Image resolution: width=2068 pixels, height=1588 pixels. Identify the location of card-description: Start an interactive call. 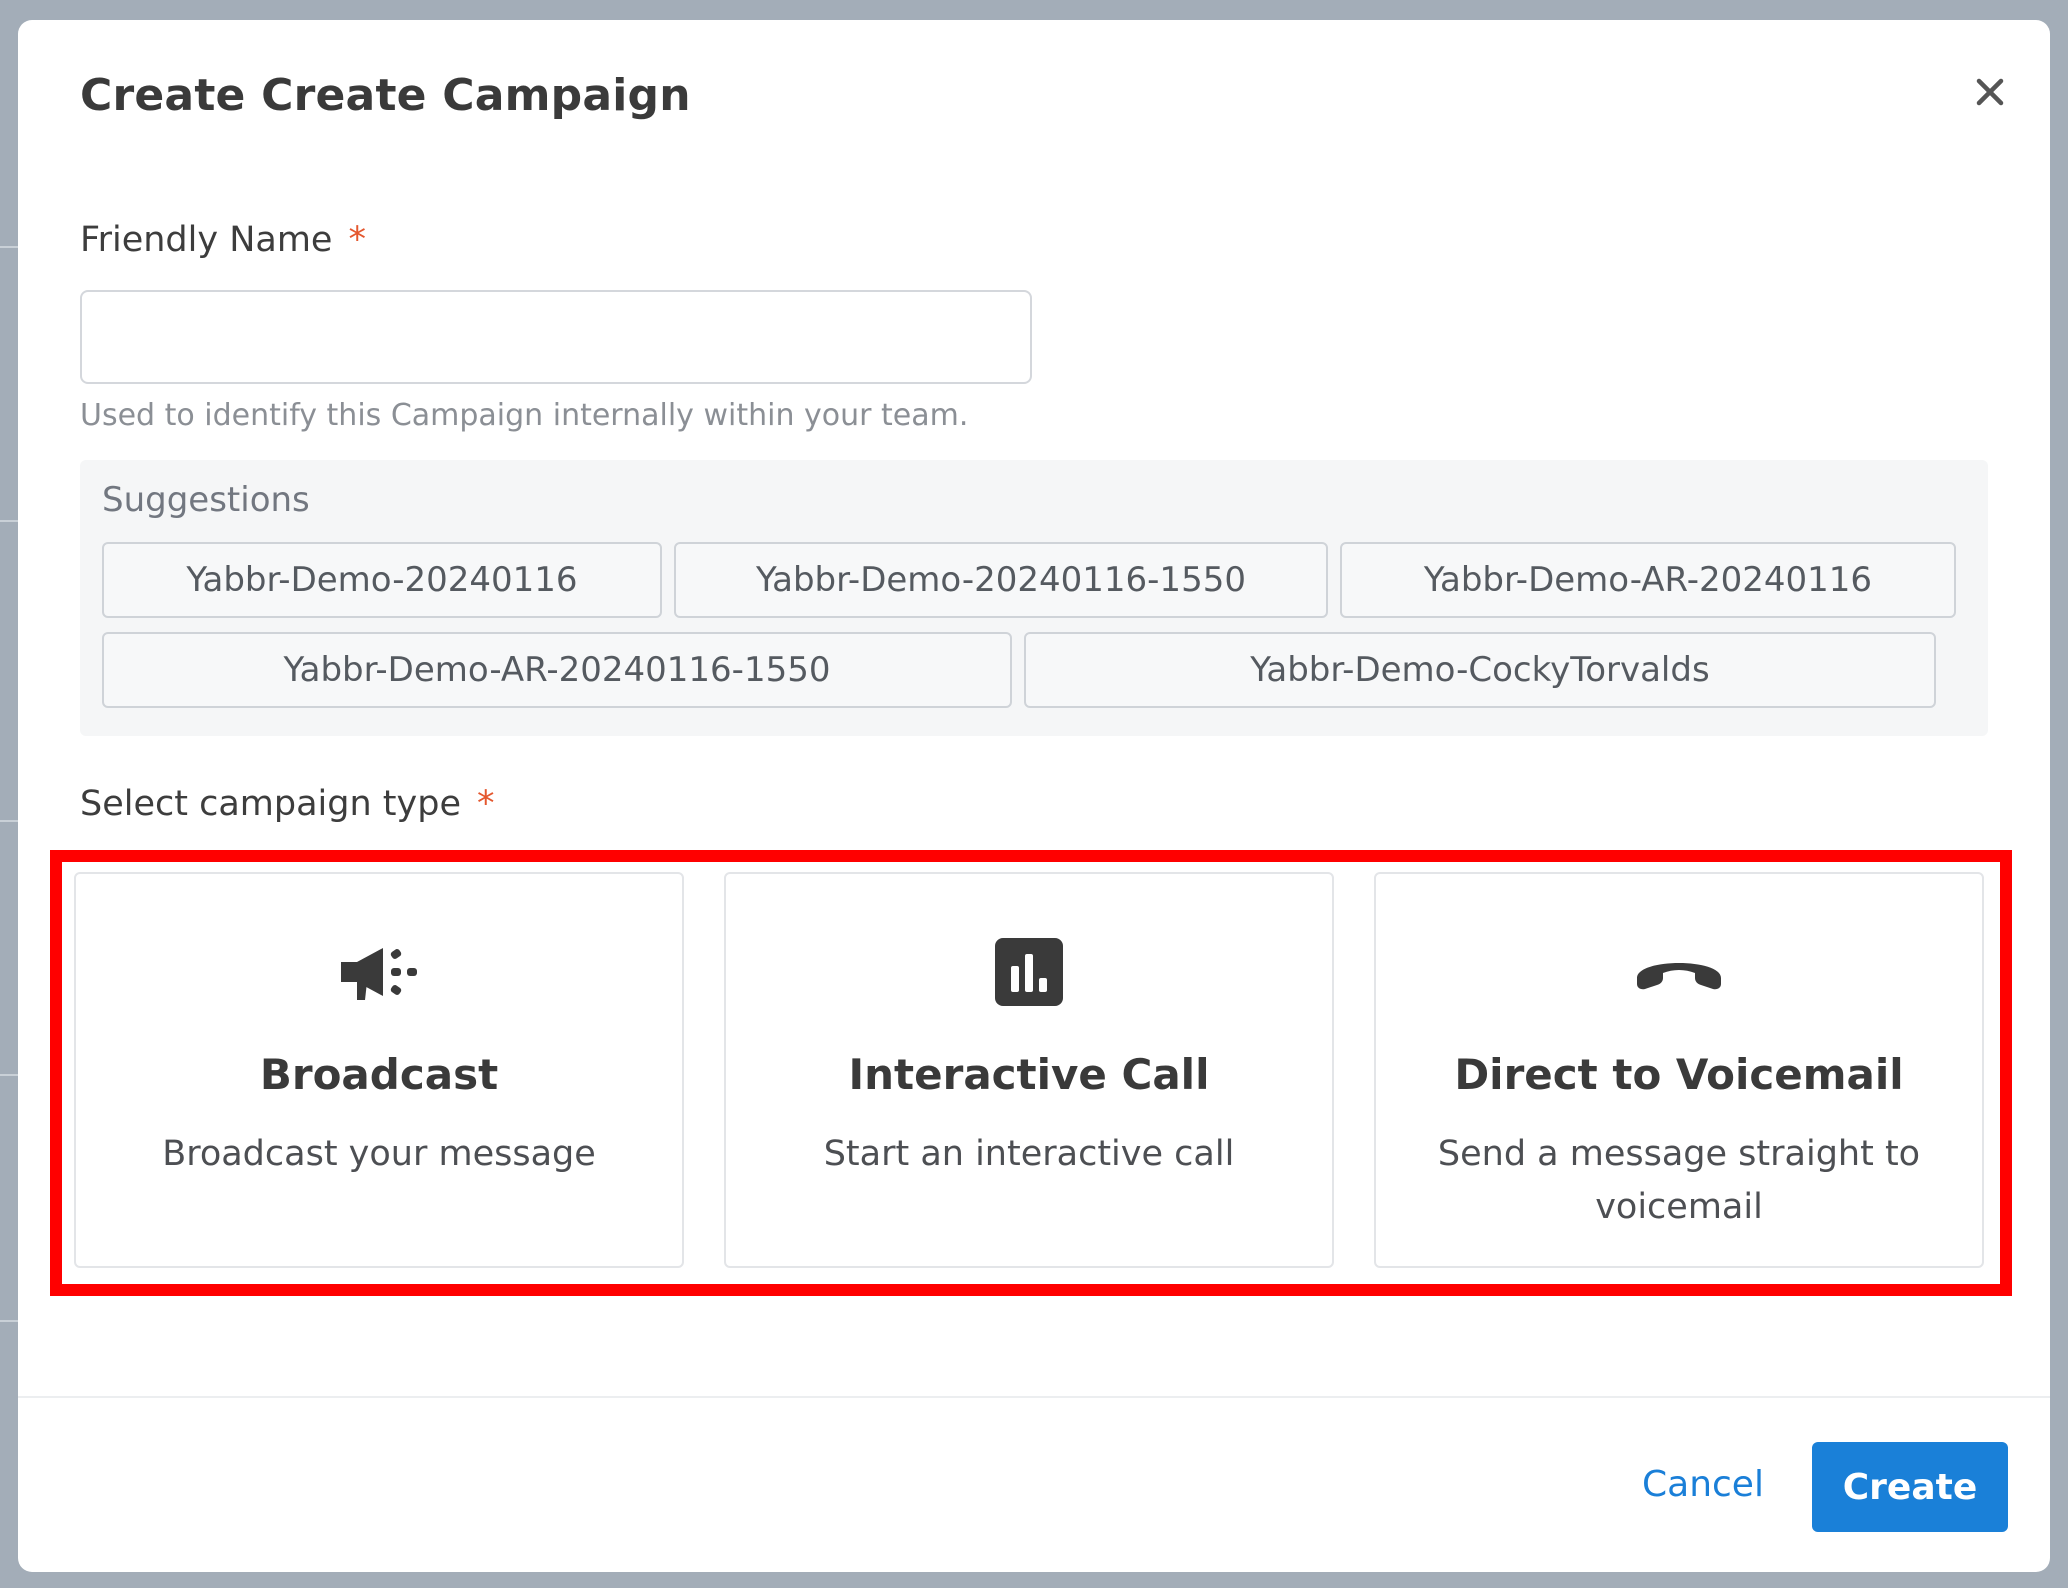
(1029, 1154).